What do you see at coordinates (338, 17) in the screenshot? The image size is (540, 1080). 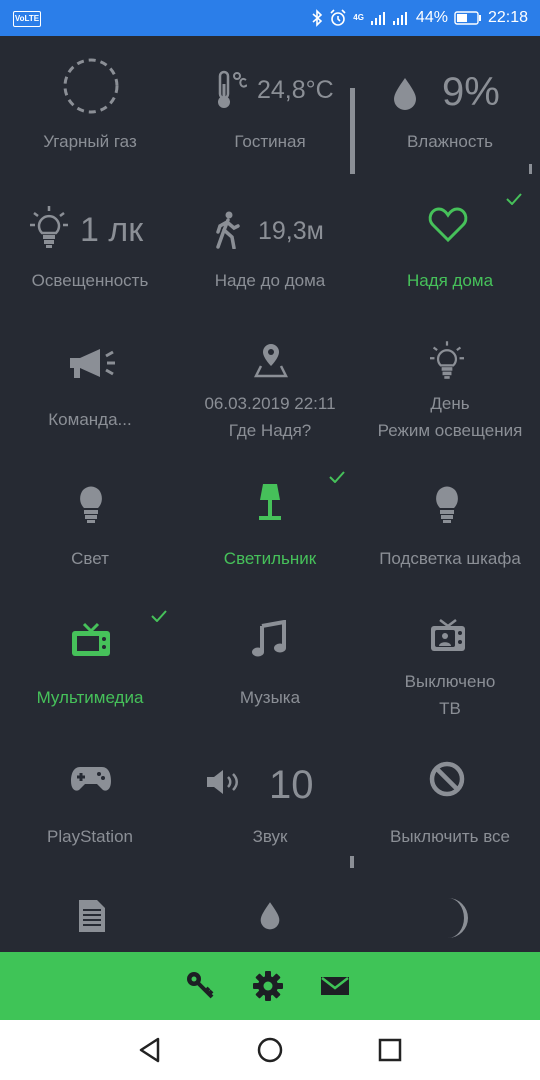 I see `alarm-icon` at bounding box center [338, 17].